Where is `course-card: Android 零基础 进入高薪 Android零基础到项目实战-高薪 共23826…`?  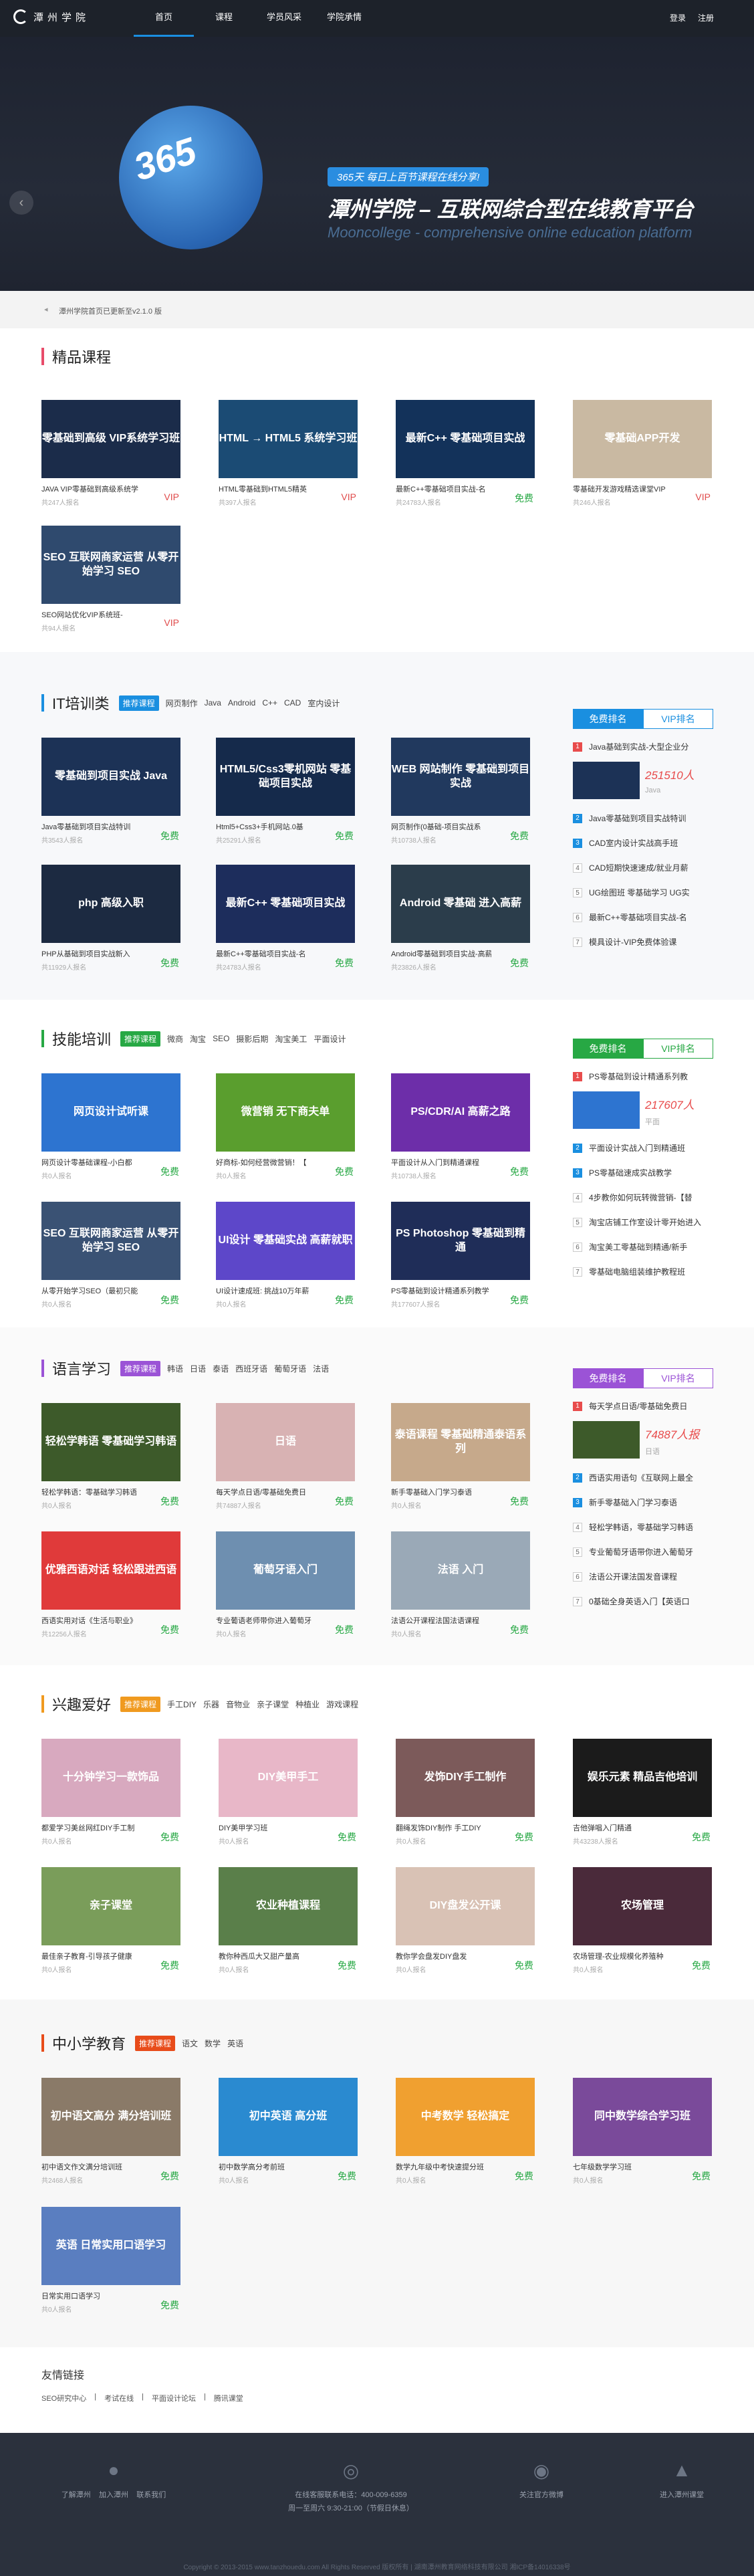
course-card: Android 零基础 进入高薪 Android零基础到项目实战-高薪 共23826… is located at coordinates (460, 919).